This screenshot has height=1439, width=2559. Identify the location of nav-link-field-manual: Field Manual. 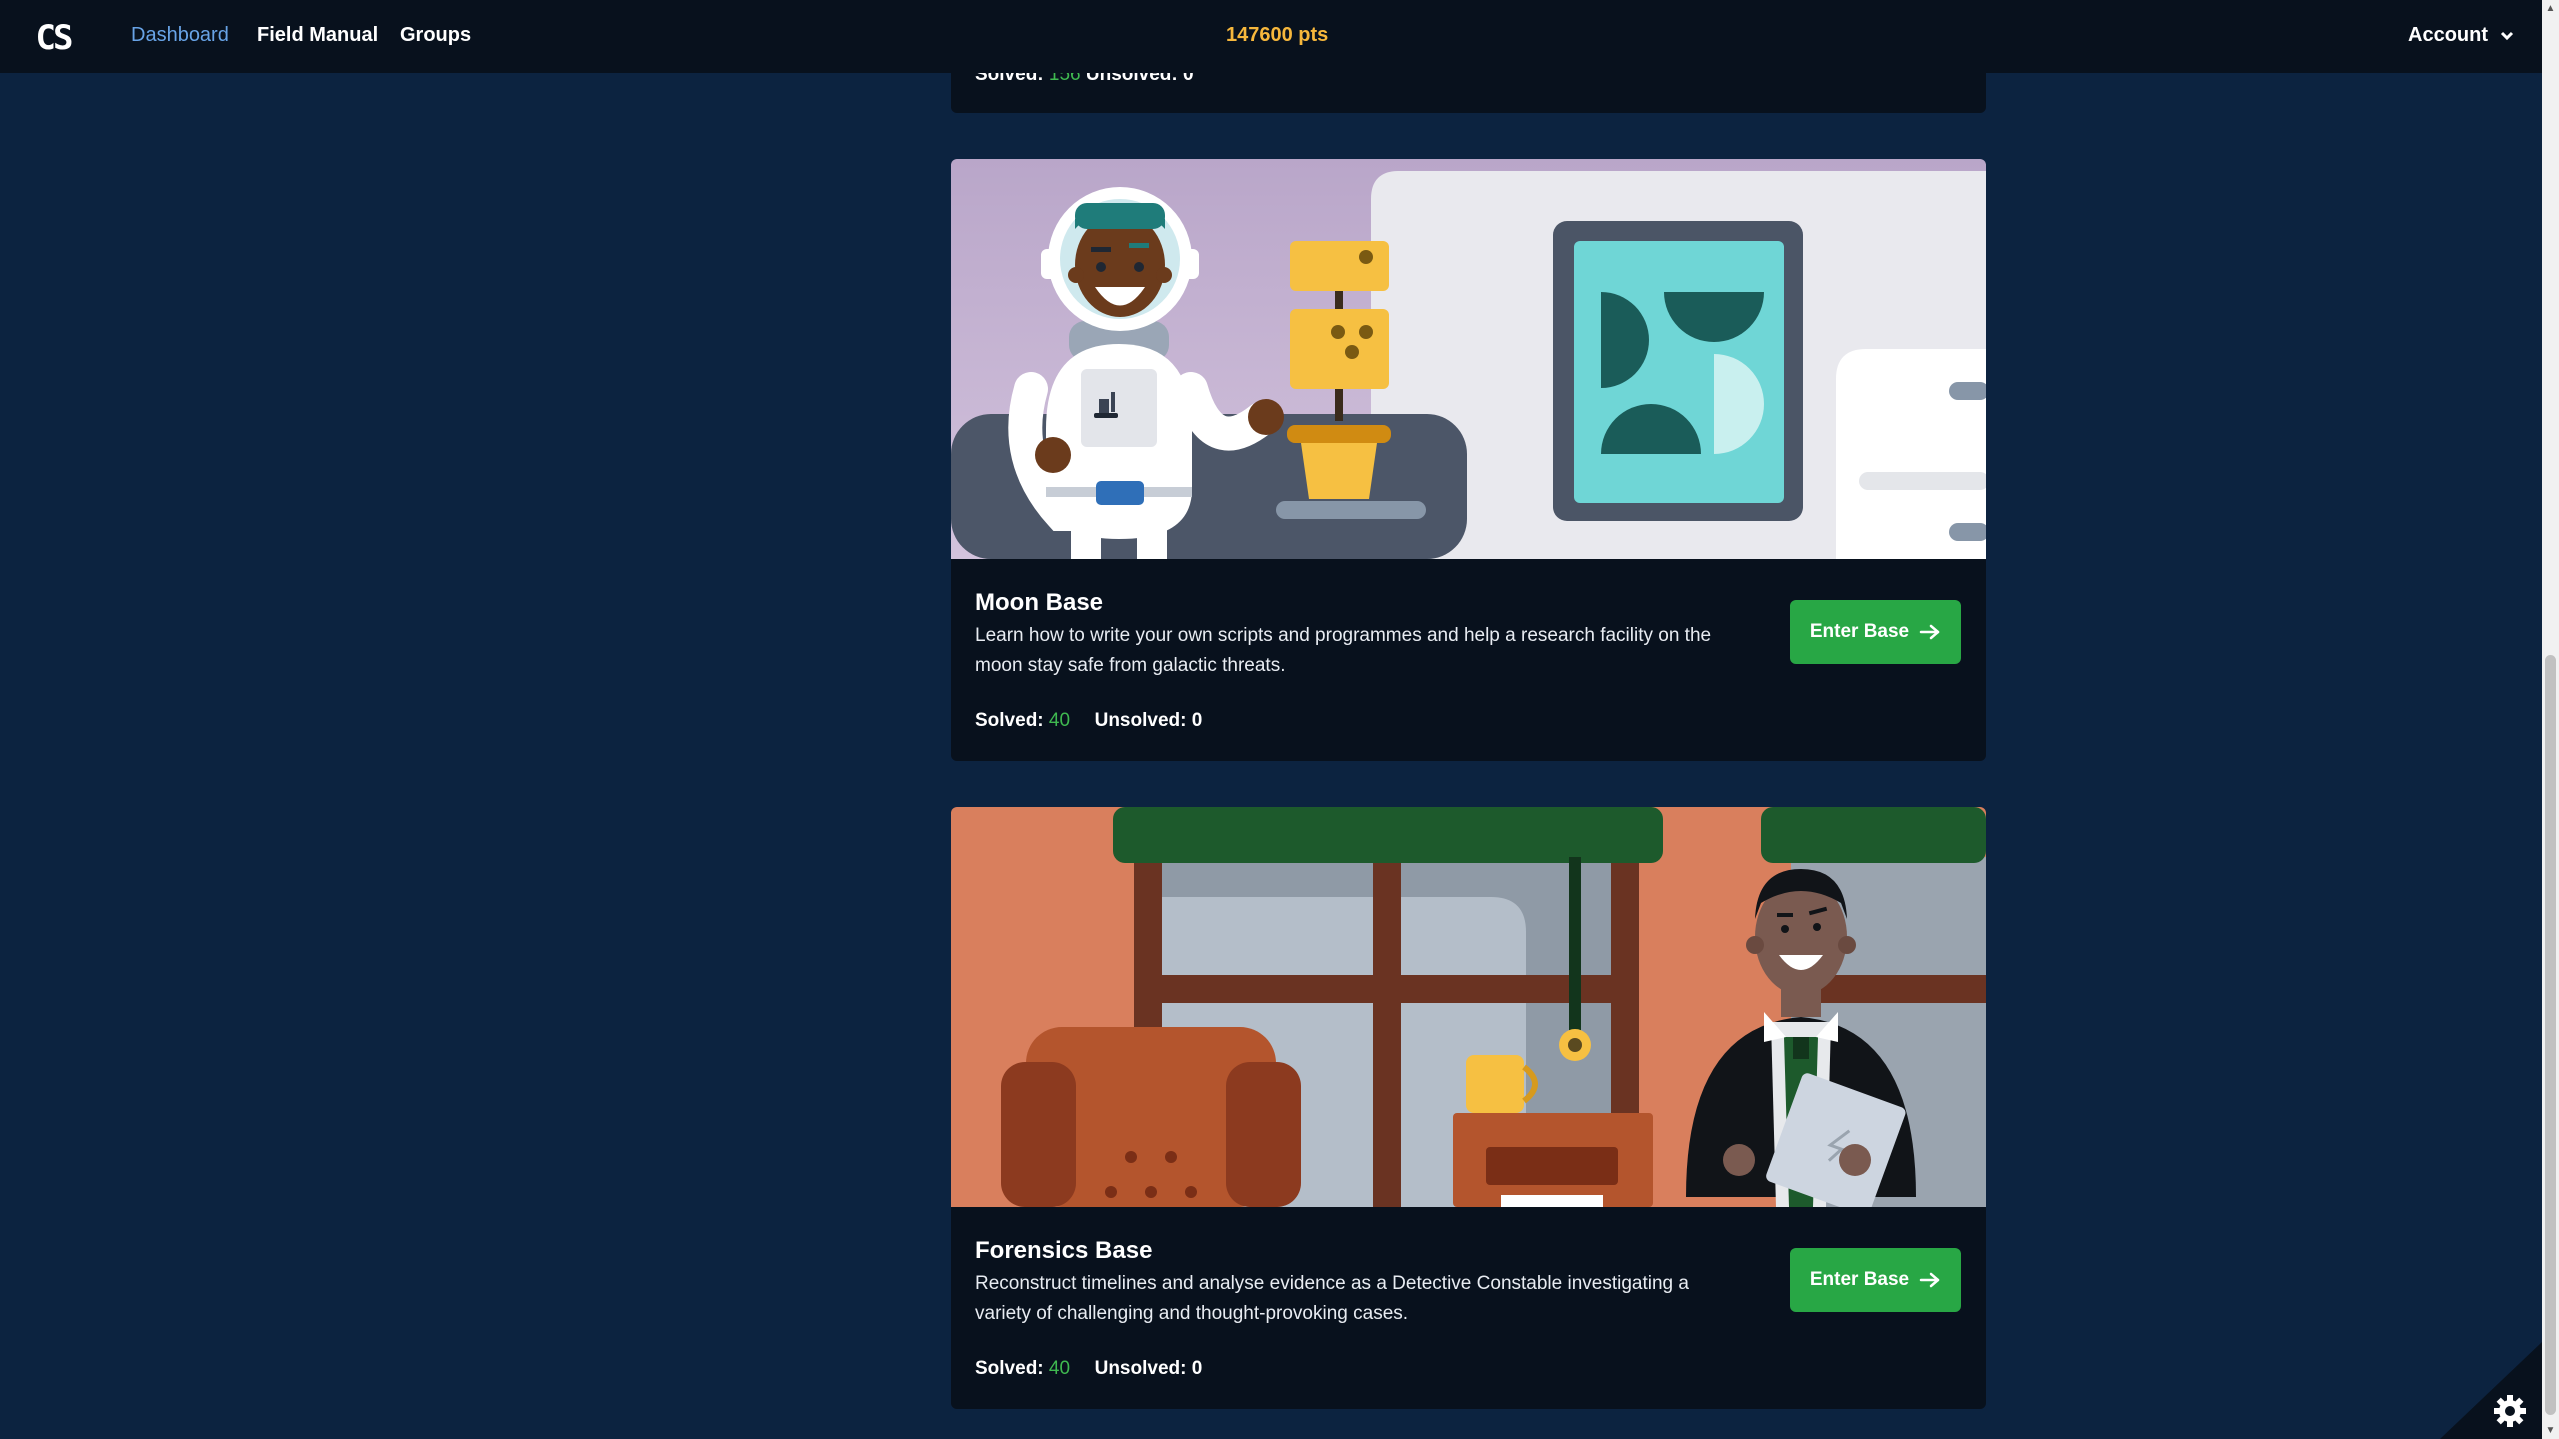
(317, 35).